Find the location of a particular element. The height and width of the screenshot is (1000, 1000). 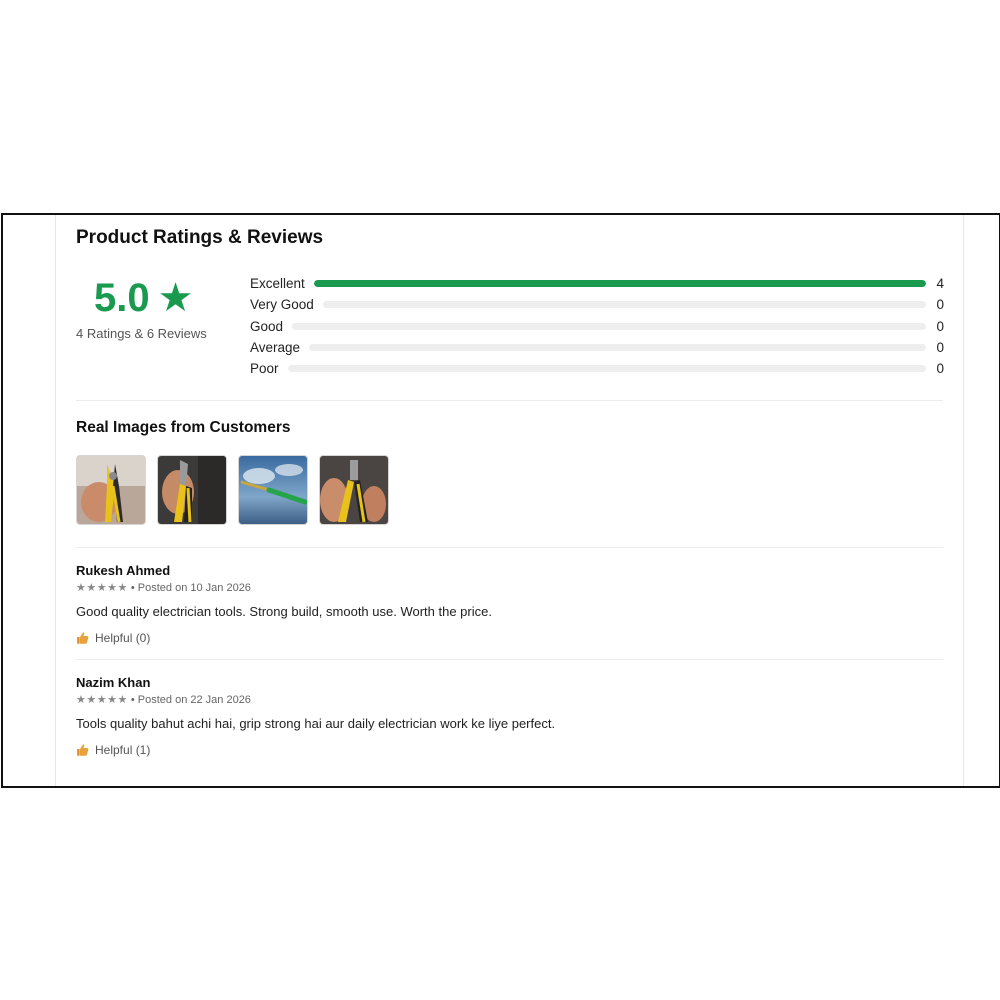

distribution-row: Good 0 is located at coordinates (597, 326).